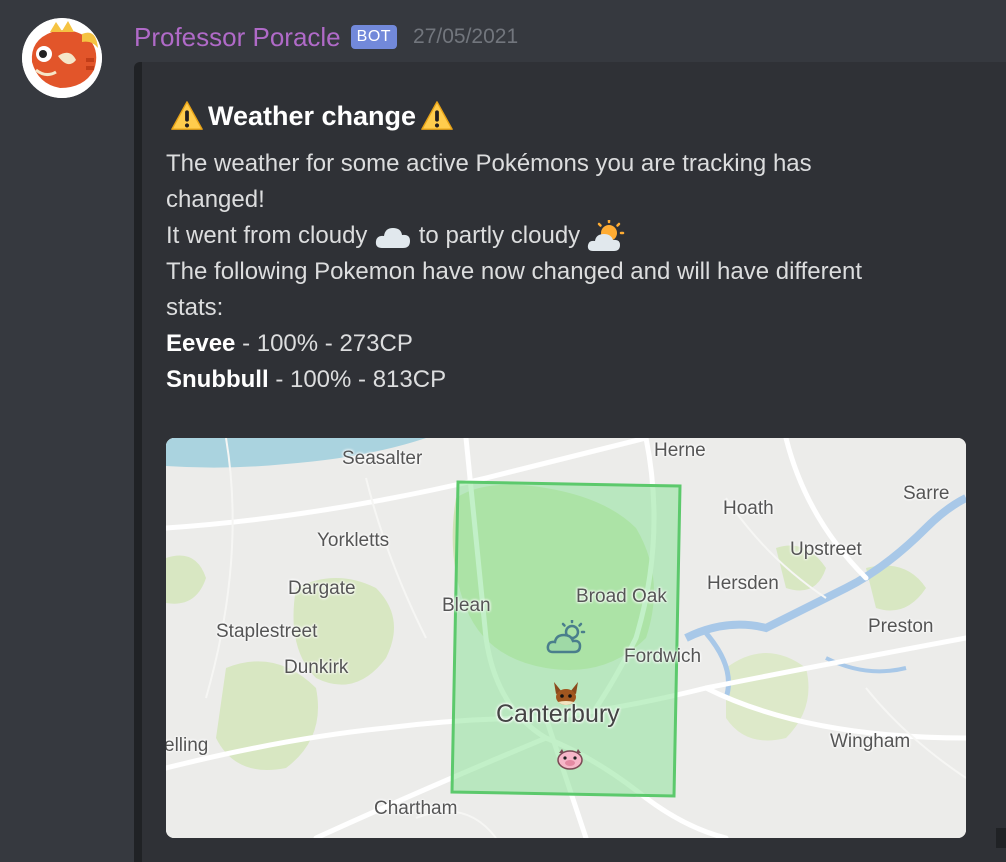 This screenshot has height=862, width=1006. What do you see at coordinates (680, 450) in the screenshot?
I see `place-label: Herne` at bounding box center [680, 450].